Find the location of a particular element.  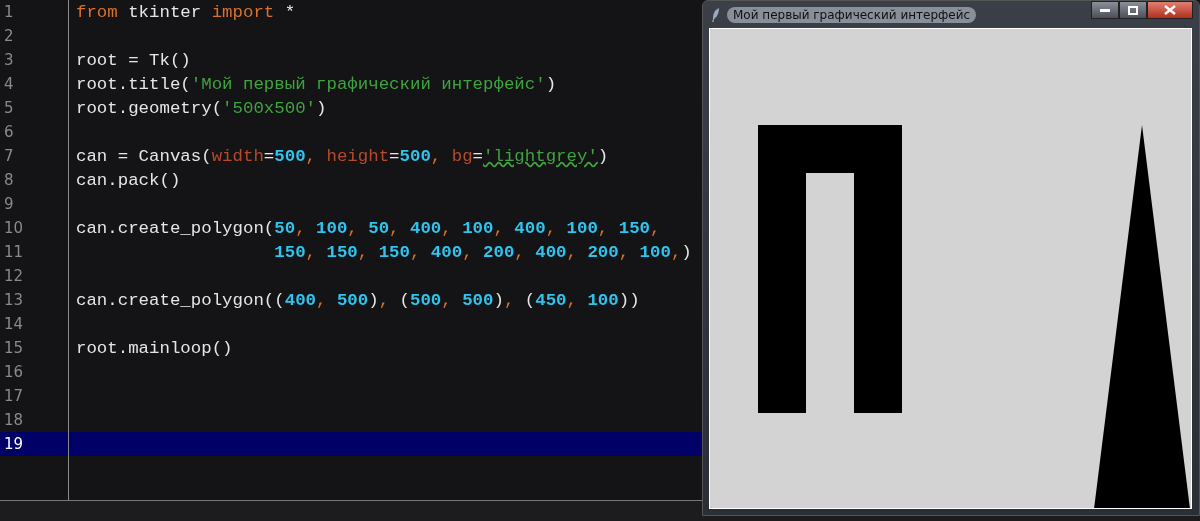

line-number: 5 is located at coordinates (9, 108).